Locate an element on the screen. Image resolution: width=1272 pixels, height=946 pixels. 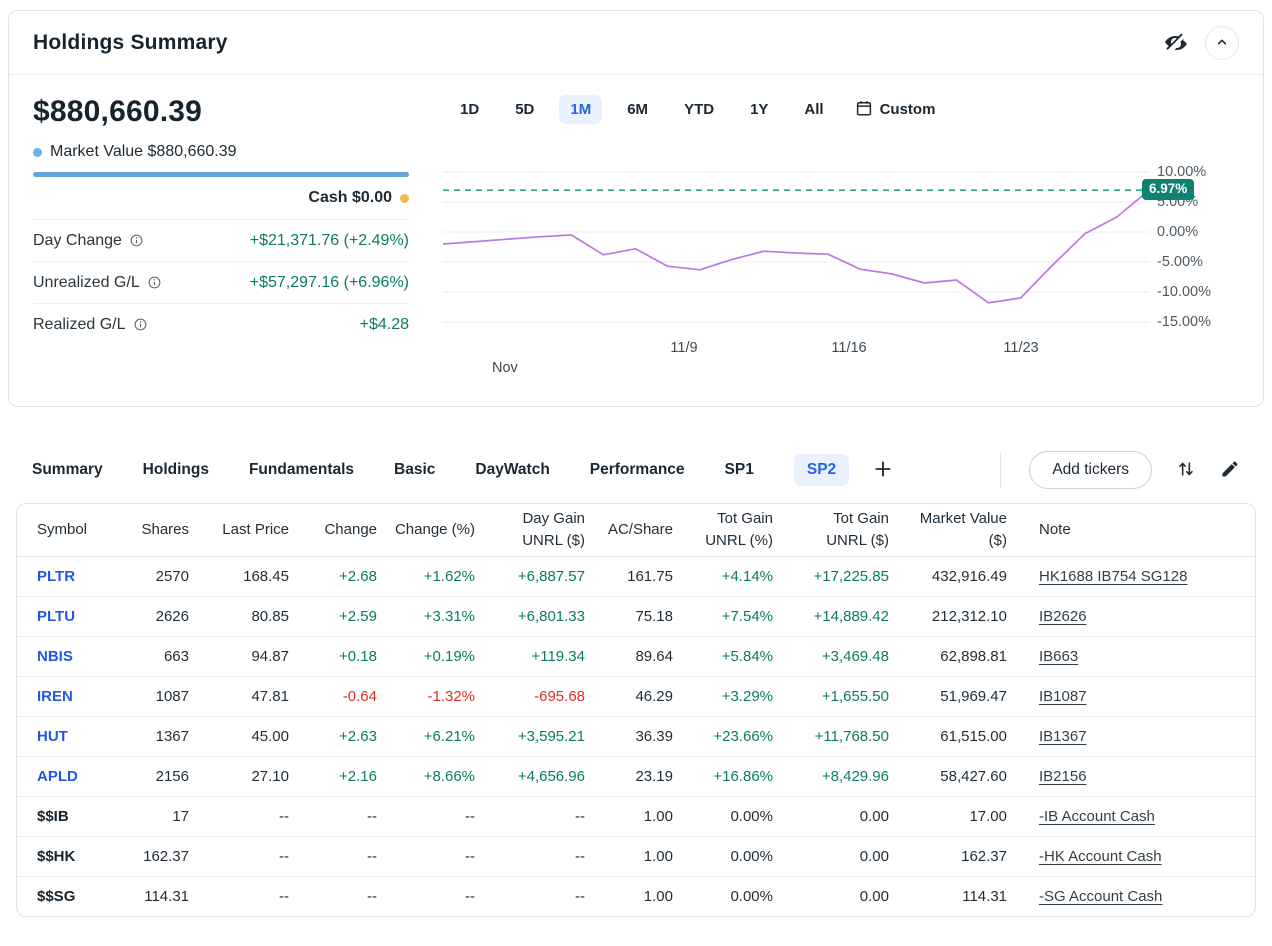
add-view-button is located at coordinates (883, 470).